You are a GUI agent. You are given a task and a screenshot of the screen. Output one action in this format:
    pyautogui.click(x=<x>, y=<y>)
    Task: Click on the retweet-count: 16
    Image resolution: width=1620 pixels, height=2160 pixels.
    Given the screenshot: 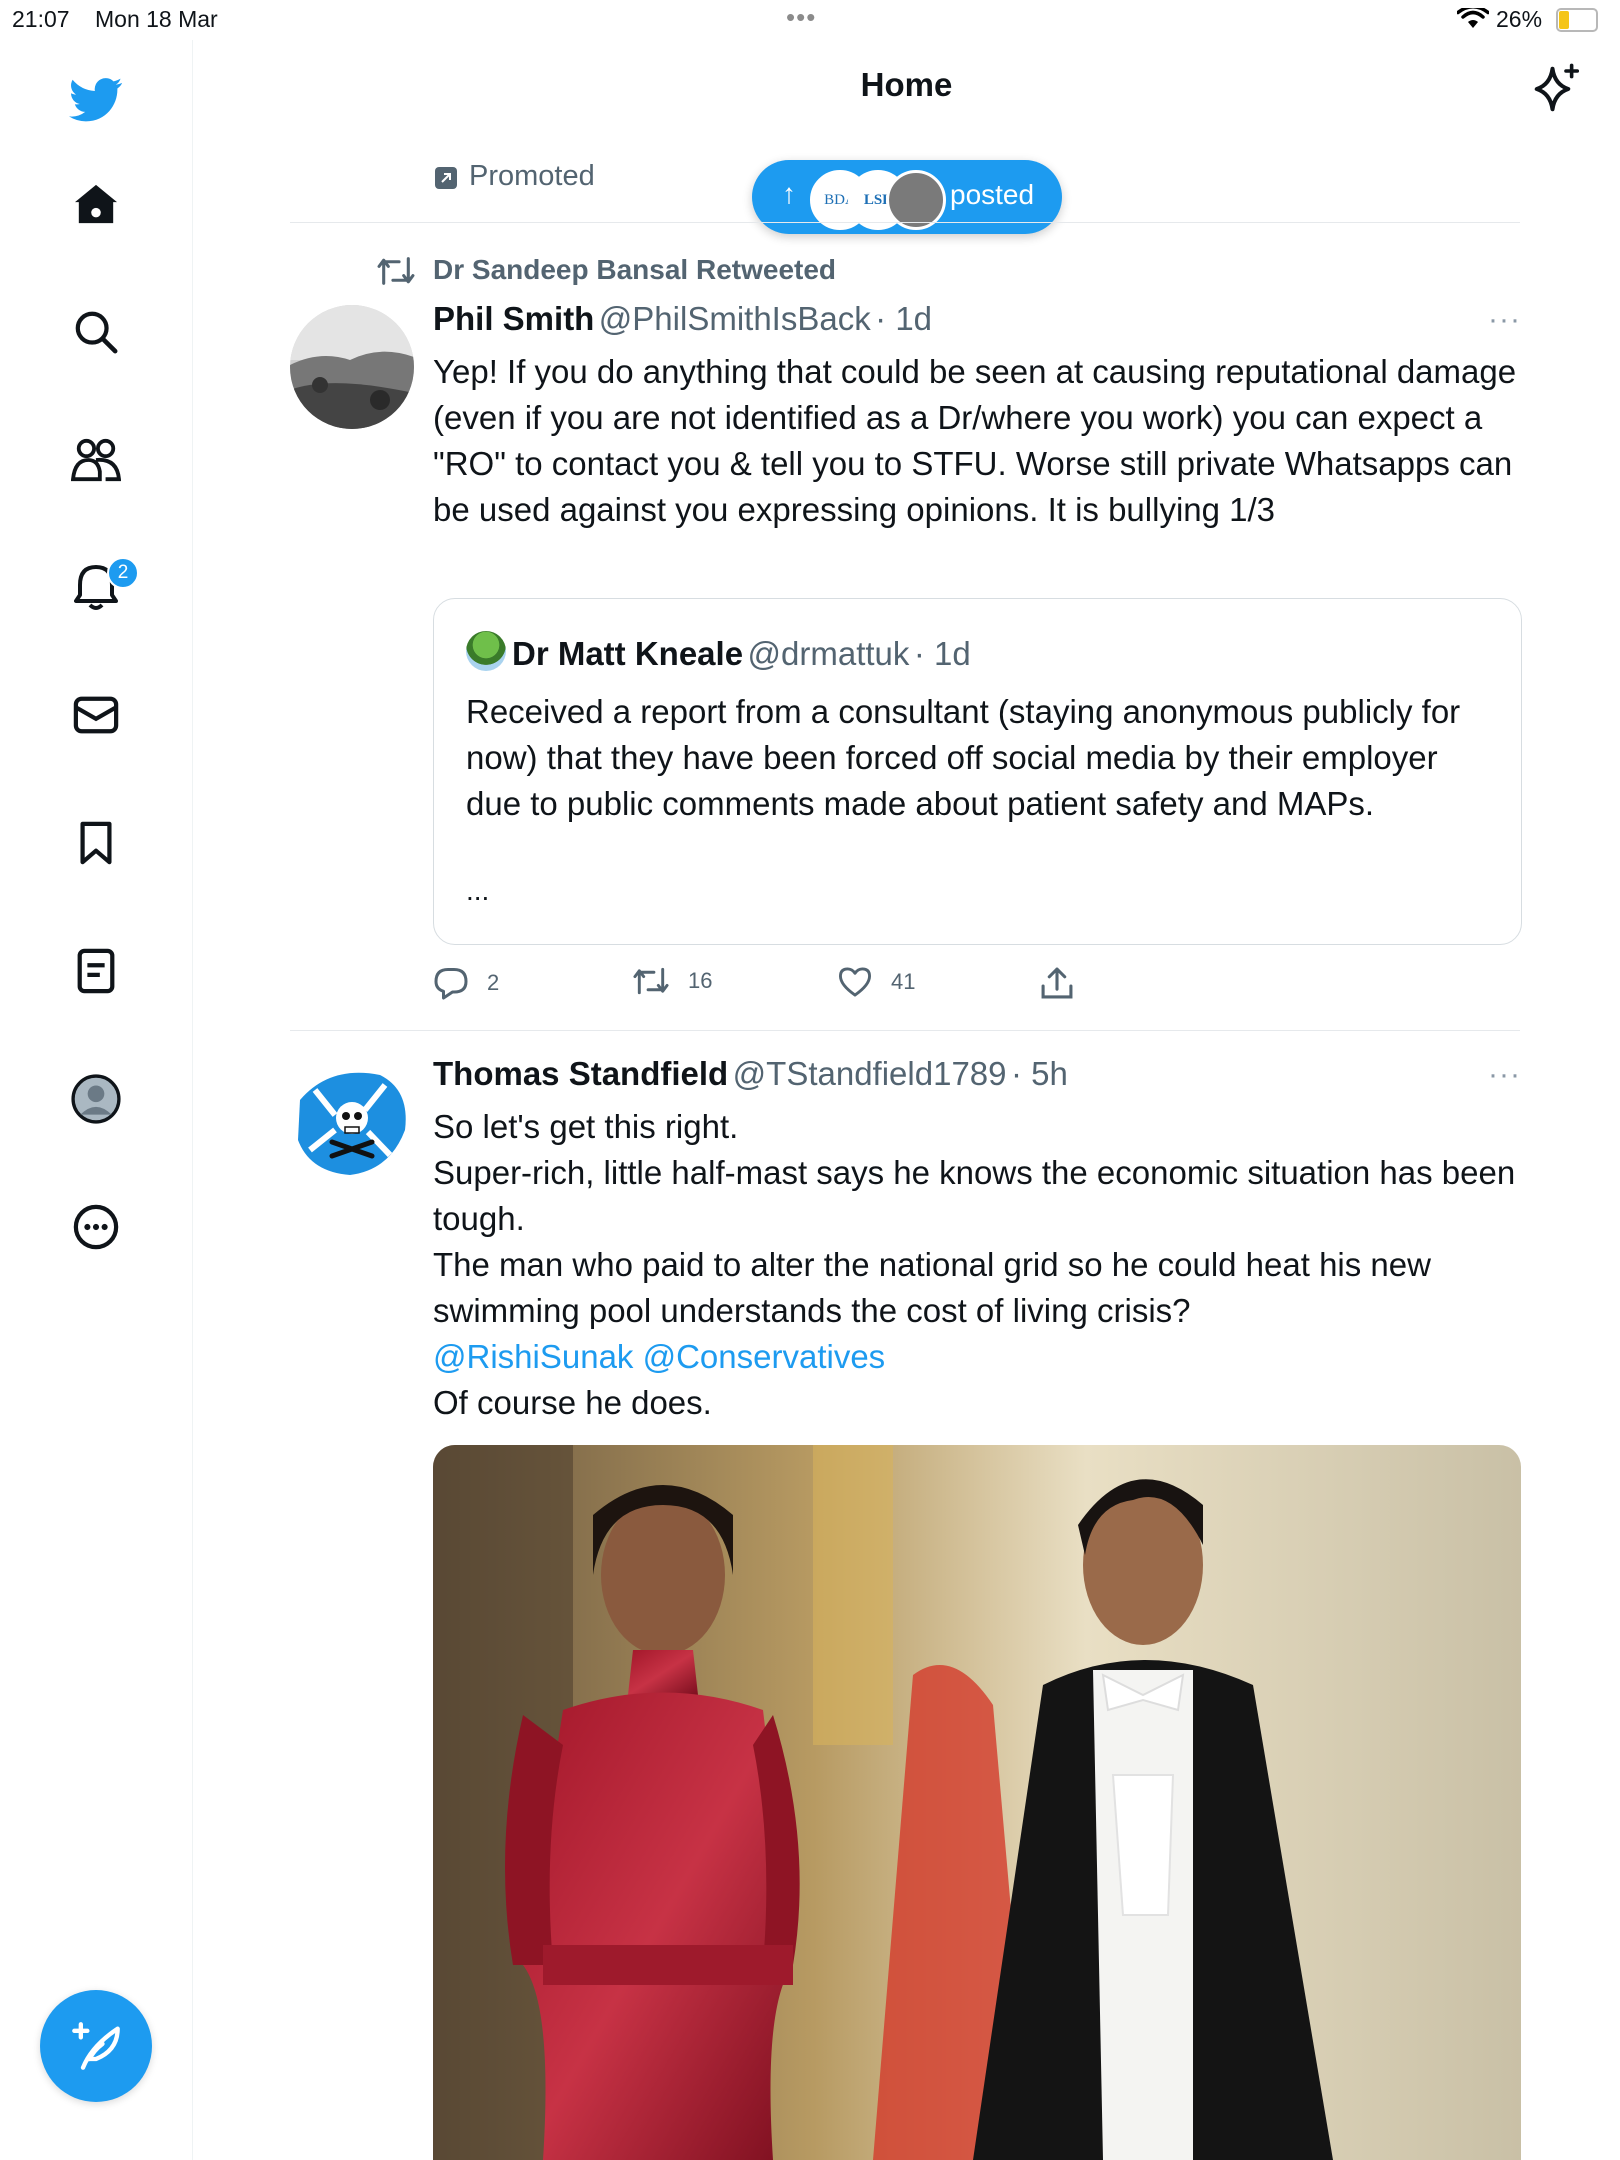 What is the action you would take?
    pyautogui.click(x=700, y=980)
    